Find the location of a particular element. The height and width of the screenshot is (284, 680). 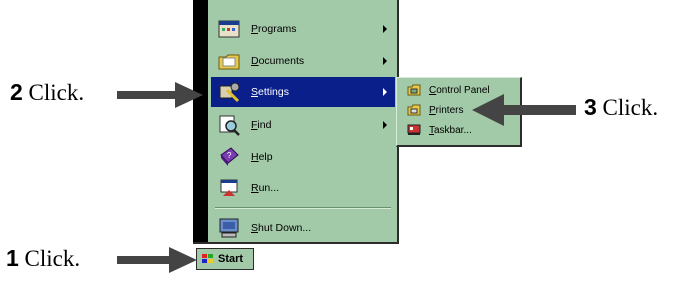

menu-item-find: Find is located at coordinates (303, 125).